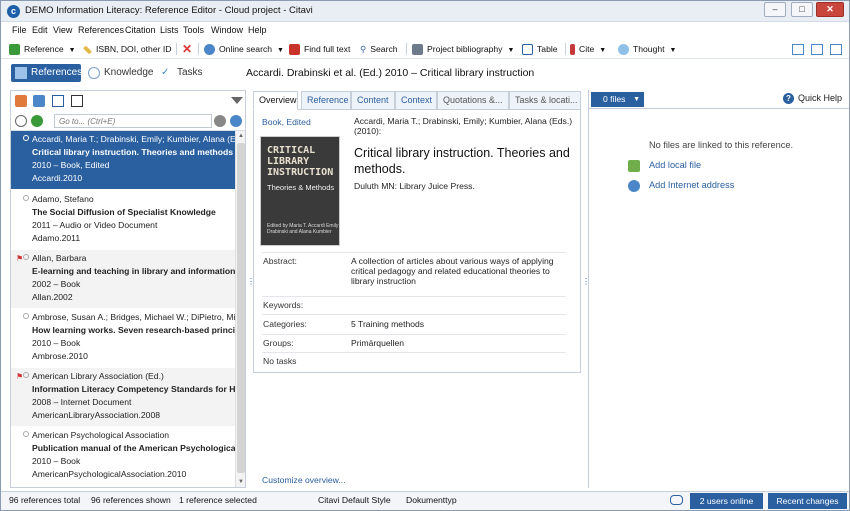 This screenshot has height=511, width=850. I want to click on delete-icon: ✕, so click(187, 49).